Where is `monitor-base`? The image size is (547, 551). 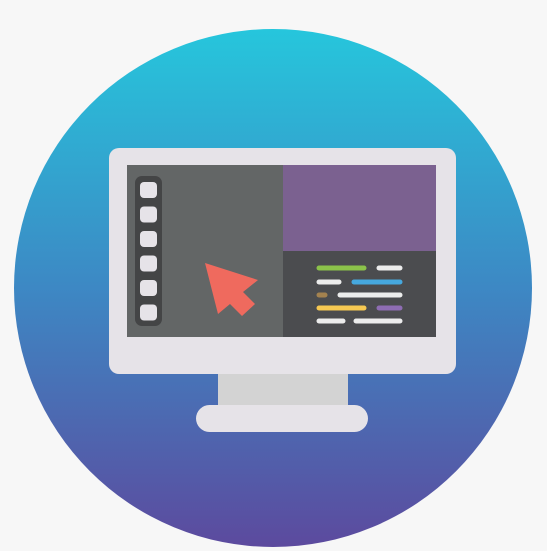 monitor-base is located at coordinates (282, 418).